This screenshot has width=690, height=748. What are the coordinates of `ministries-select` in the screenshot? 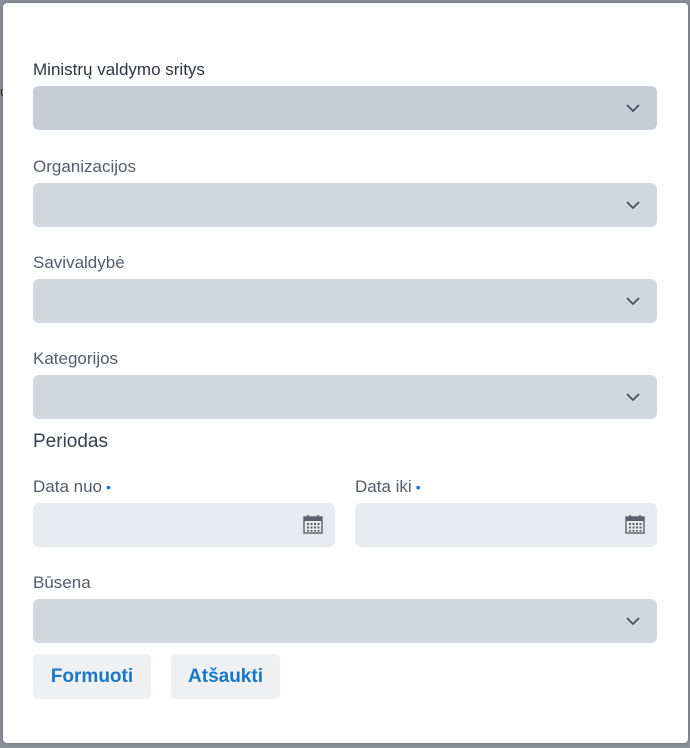 It's located at (345, 108).